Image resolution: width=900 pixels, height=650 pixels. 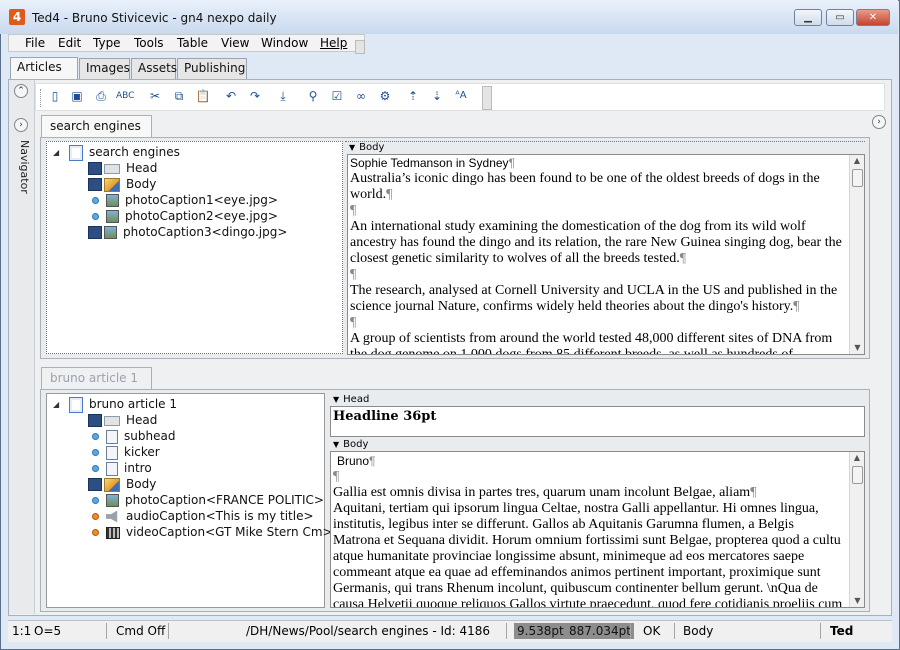 I want to click on head-icon, so click(x=112, y=420).